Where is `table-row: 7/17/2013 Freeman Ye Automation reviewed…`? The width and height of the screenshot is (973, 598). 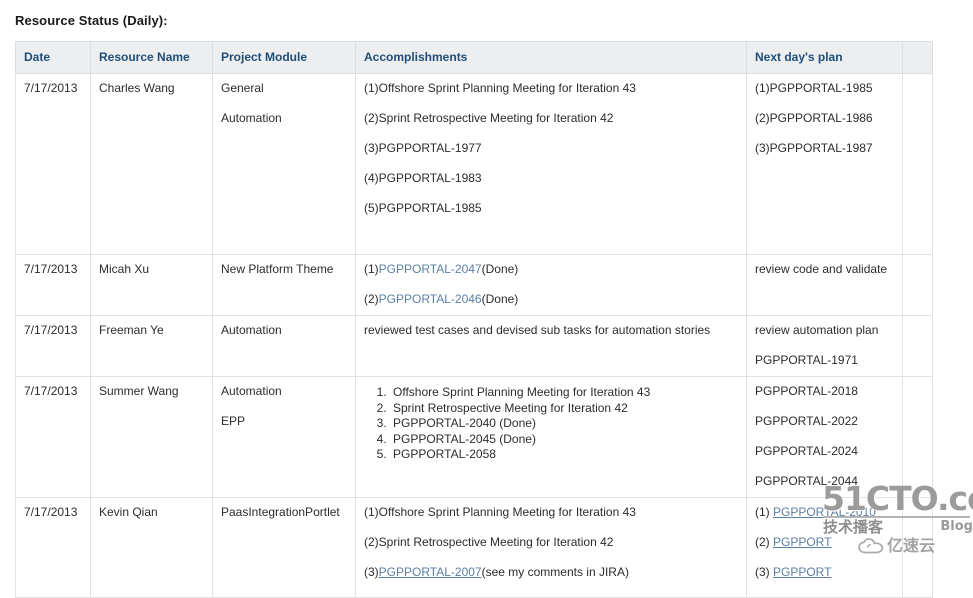
table-row: 7/17/2013 Freeman Ye Automation reviewed… is located at coordinates (474, 346).